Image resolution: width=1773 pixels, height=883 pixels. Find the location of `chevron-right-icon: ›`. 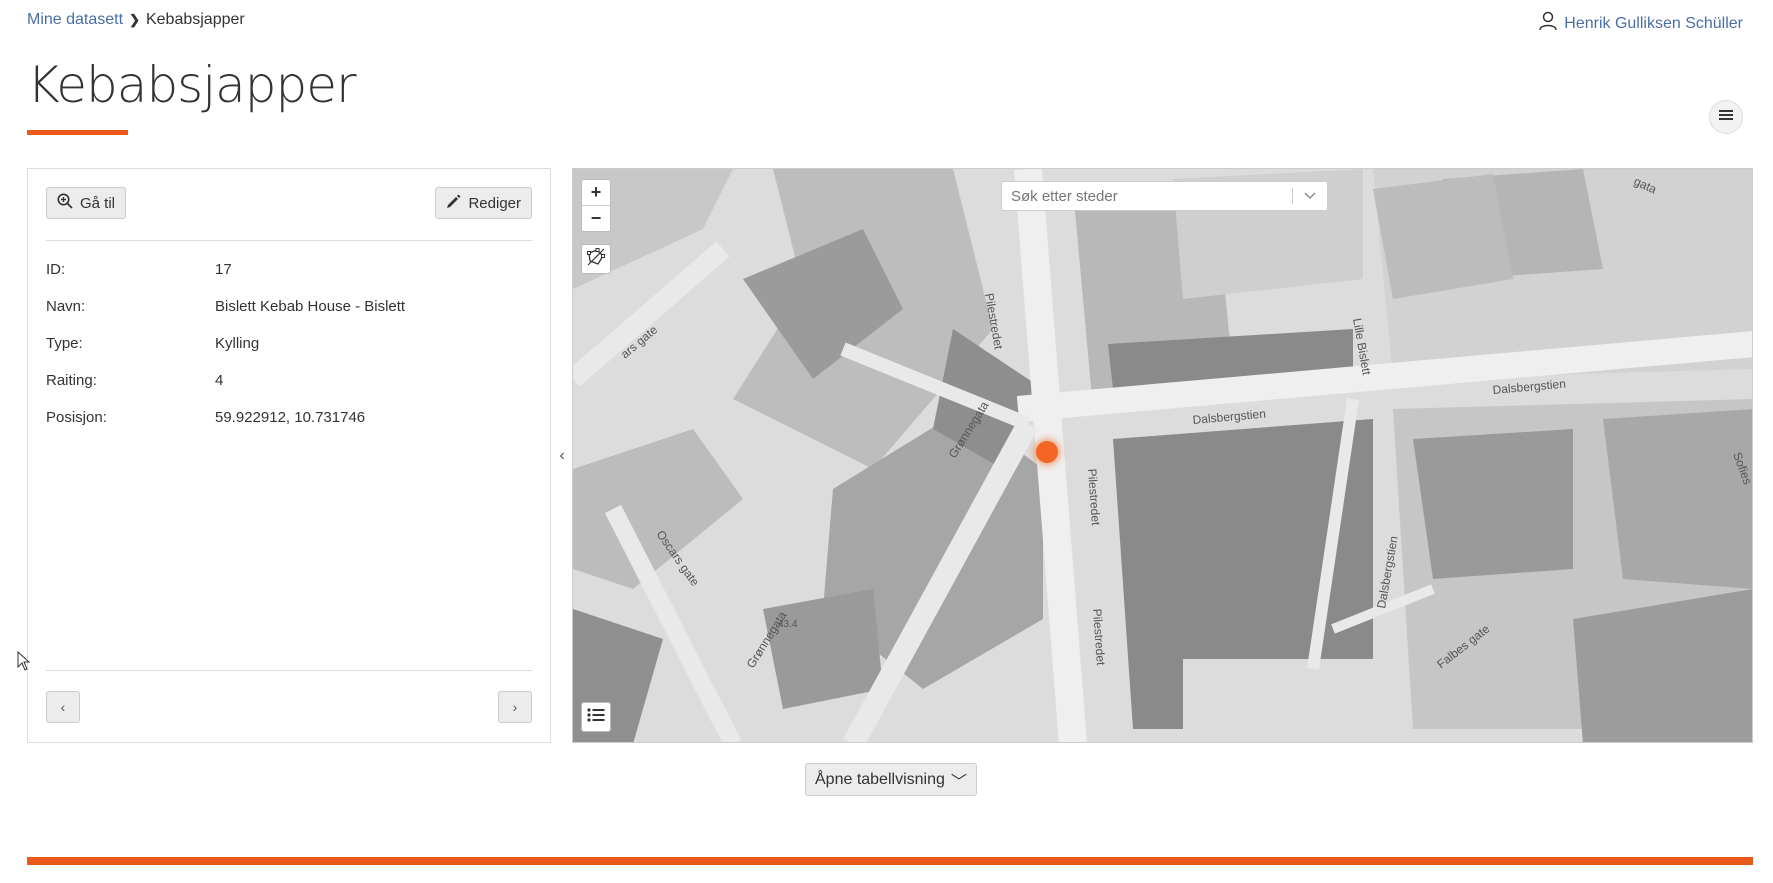

chevron-right-icon: › is located at coordinates (515, 707).